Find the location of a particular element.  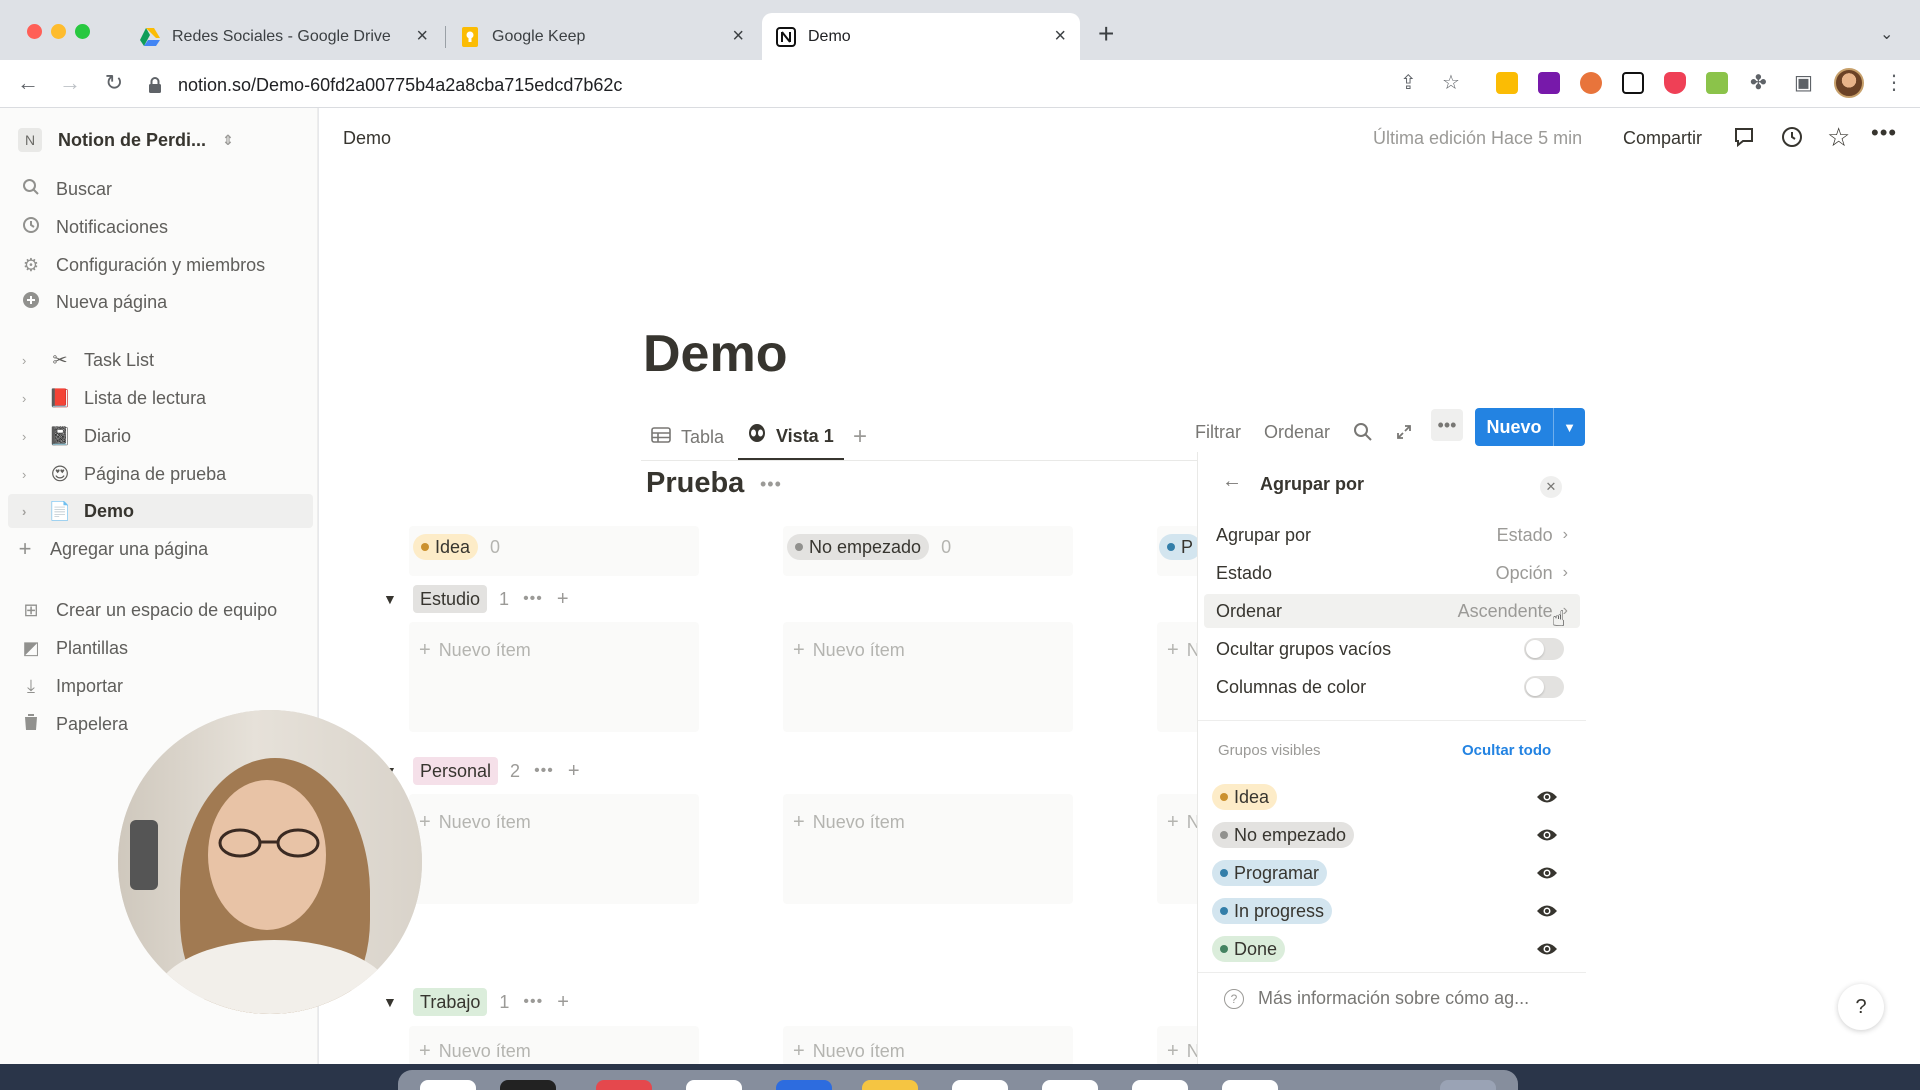

notion-extension-icon is located at coordinates (1633, 83).